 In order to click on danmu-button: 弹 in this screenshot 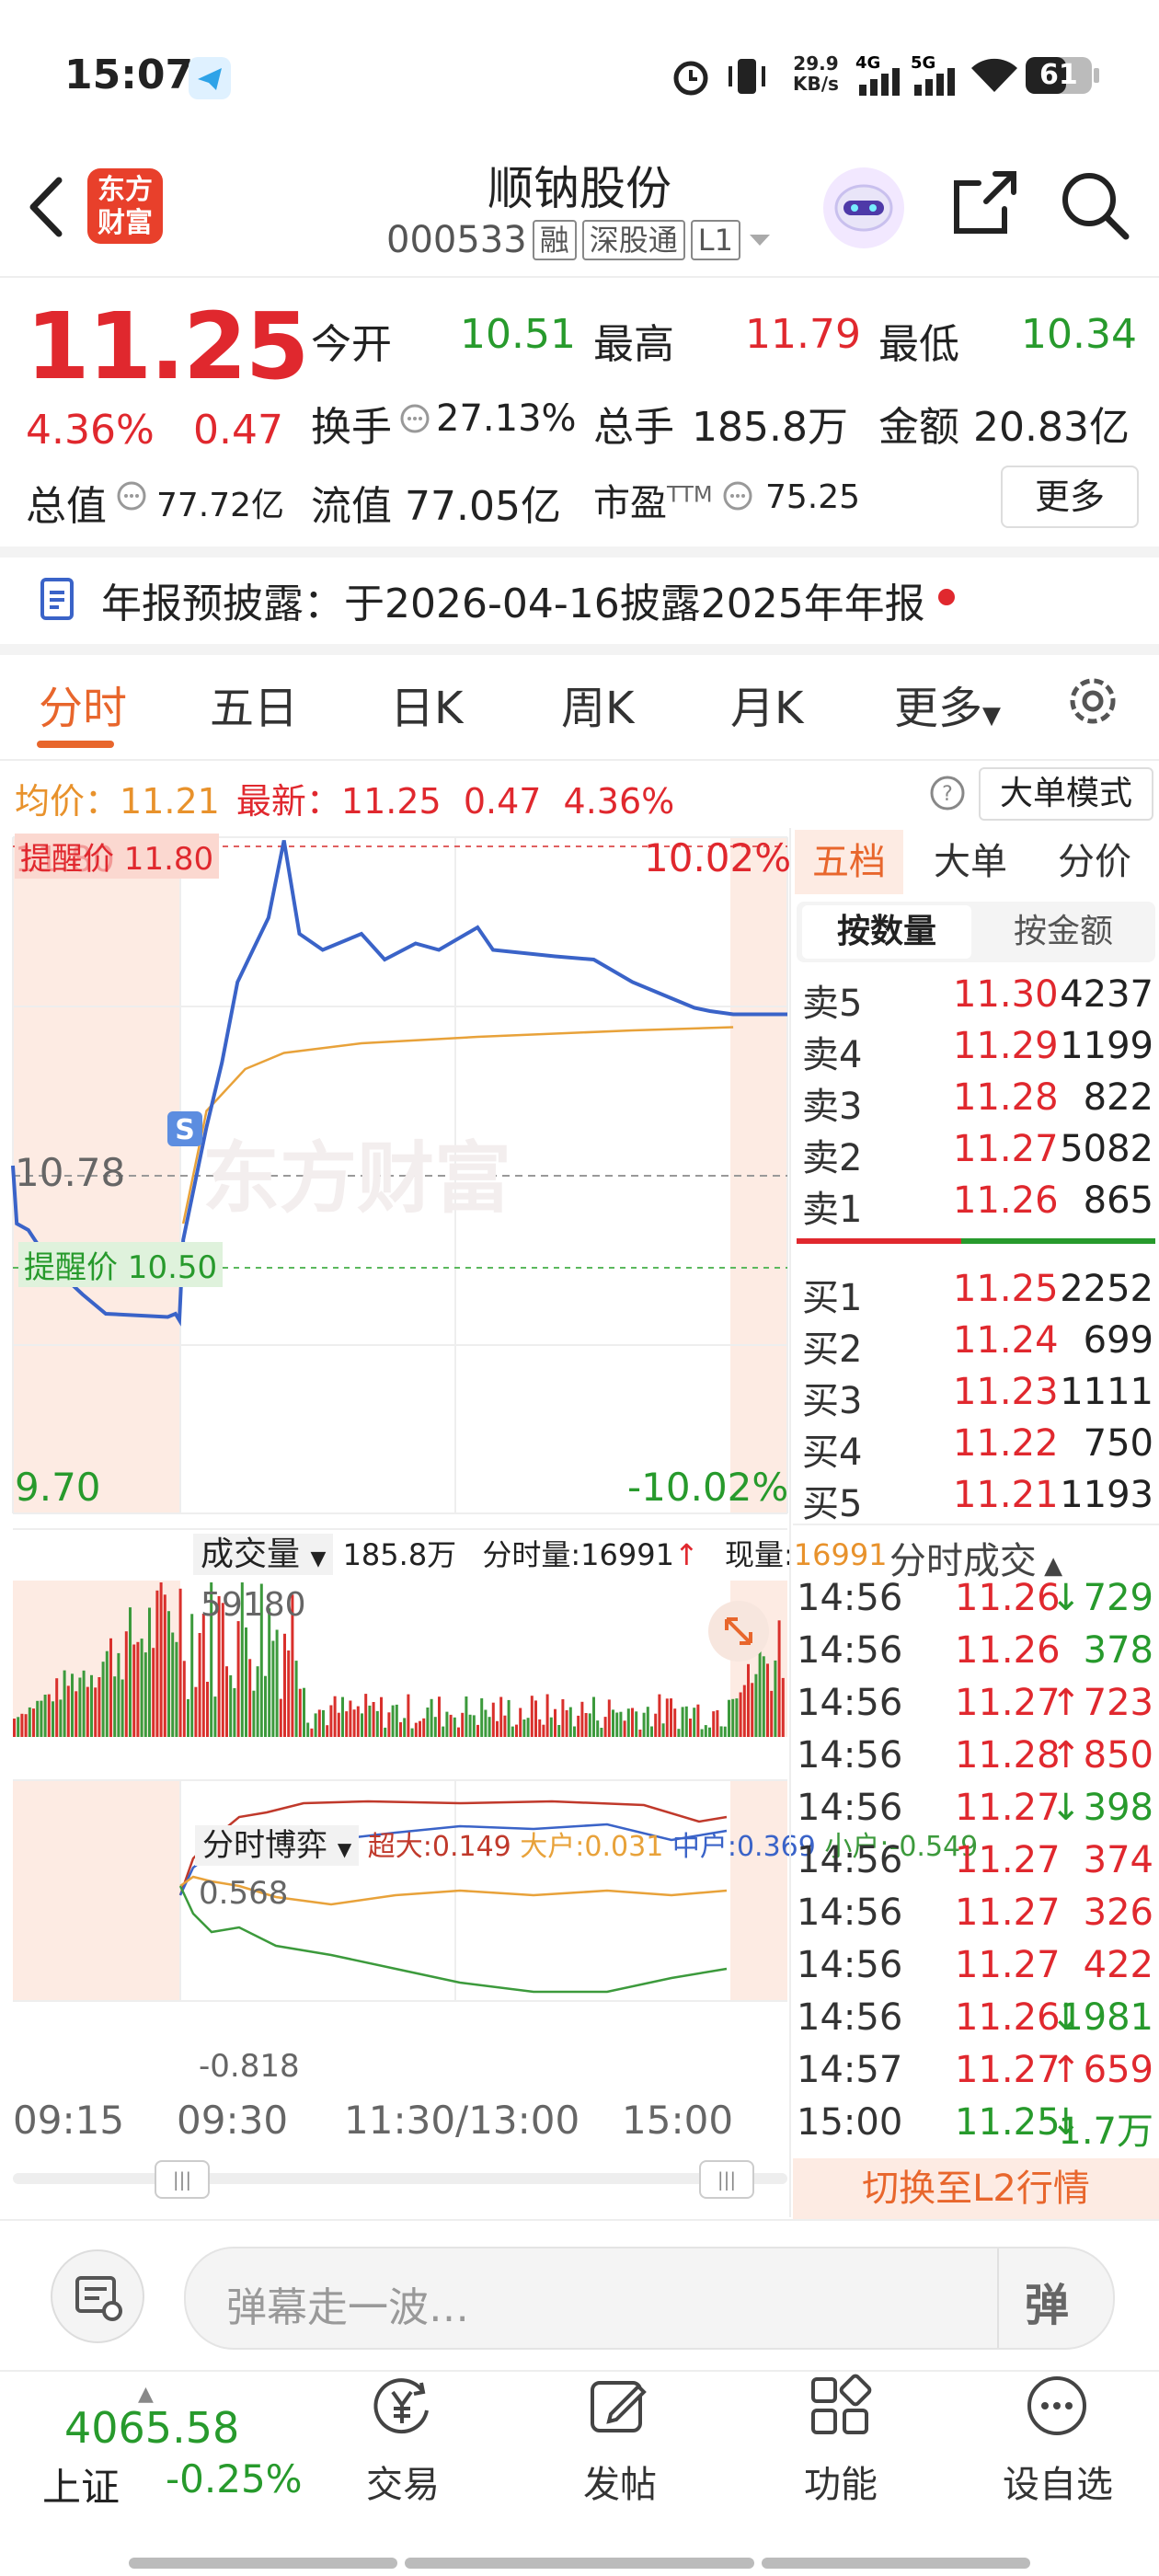, I will do `click(1047, 2301)`.